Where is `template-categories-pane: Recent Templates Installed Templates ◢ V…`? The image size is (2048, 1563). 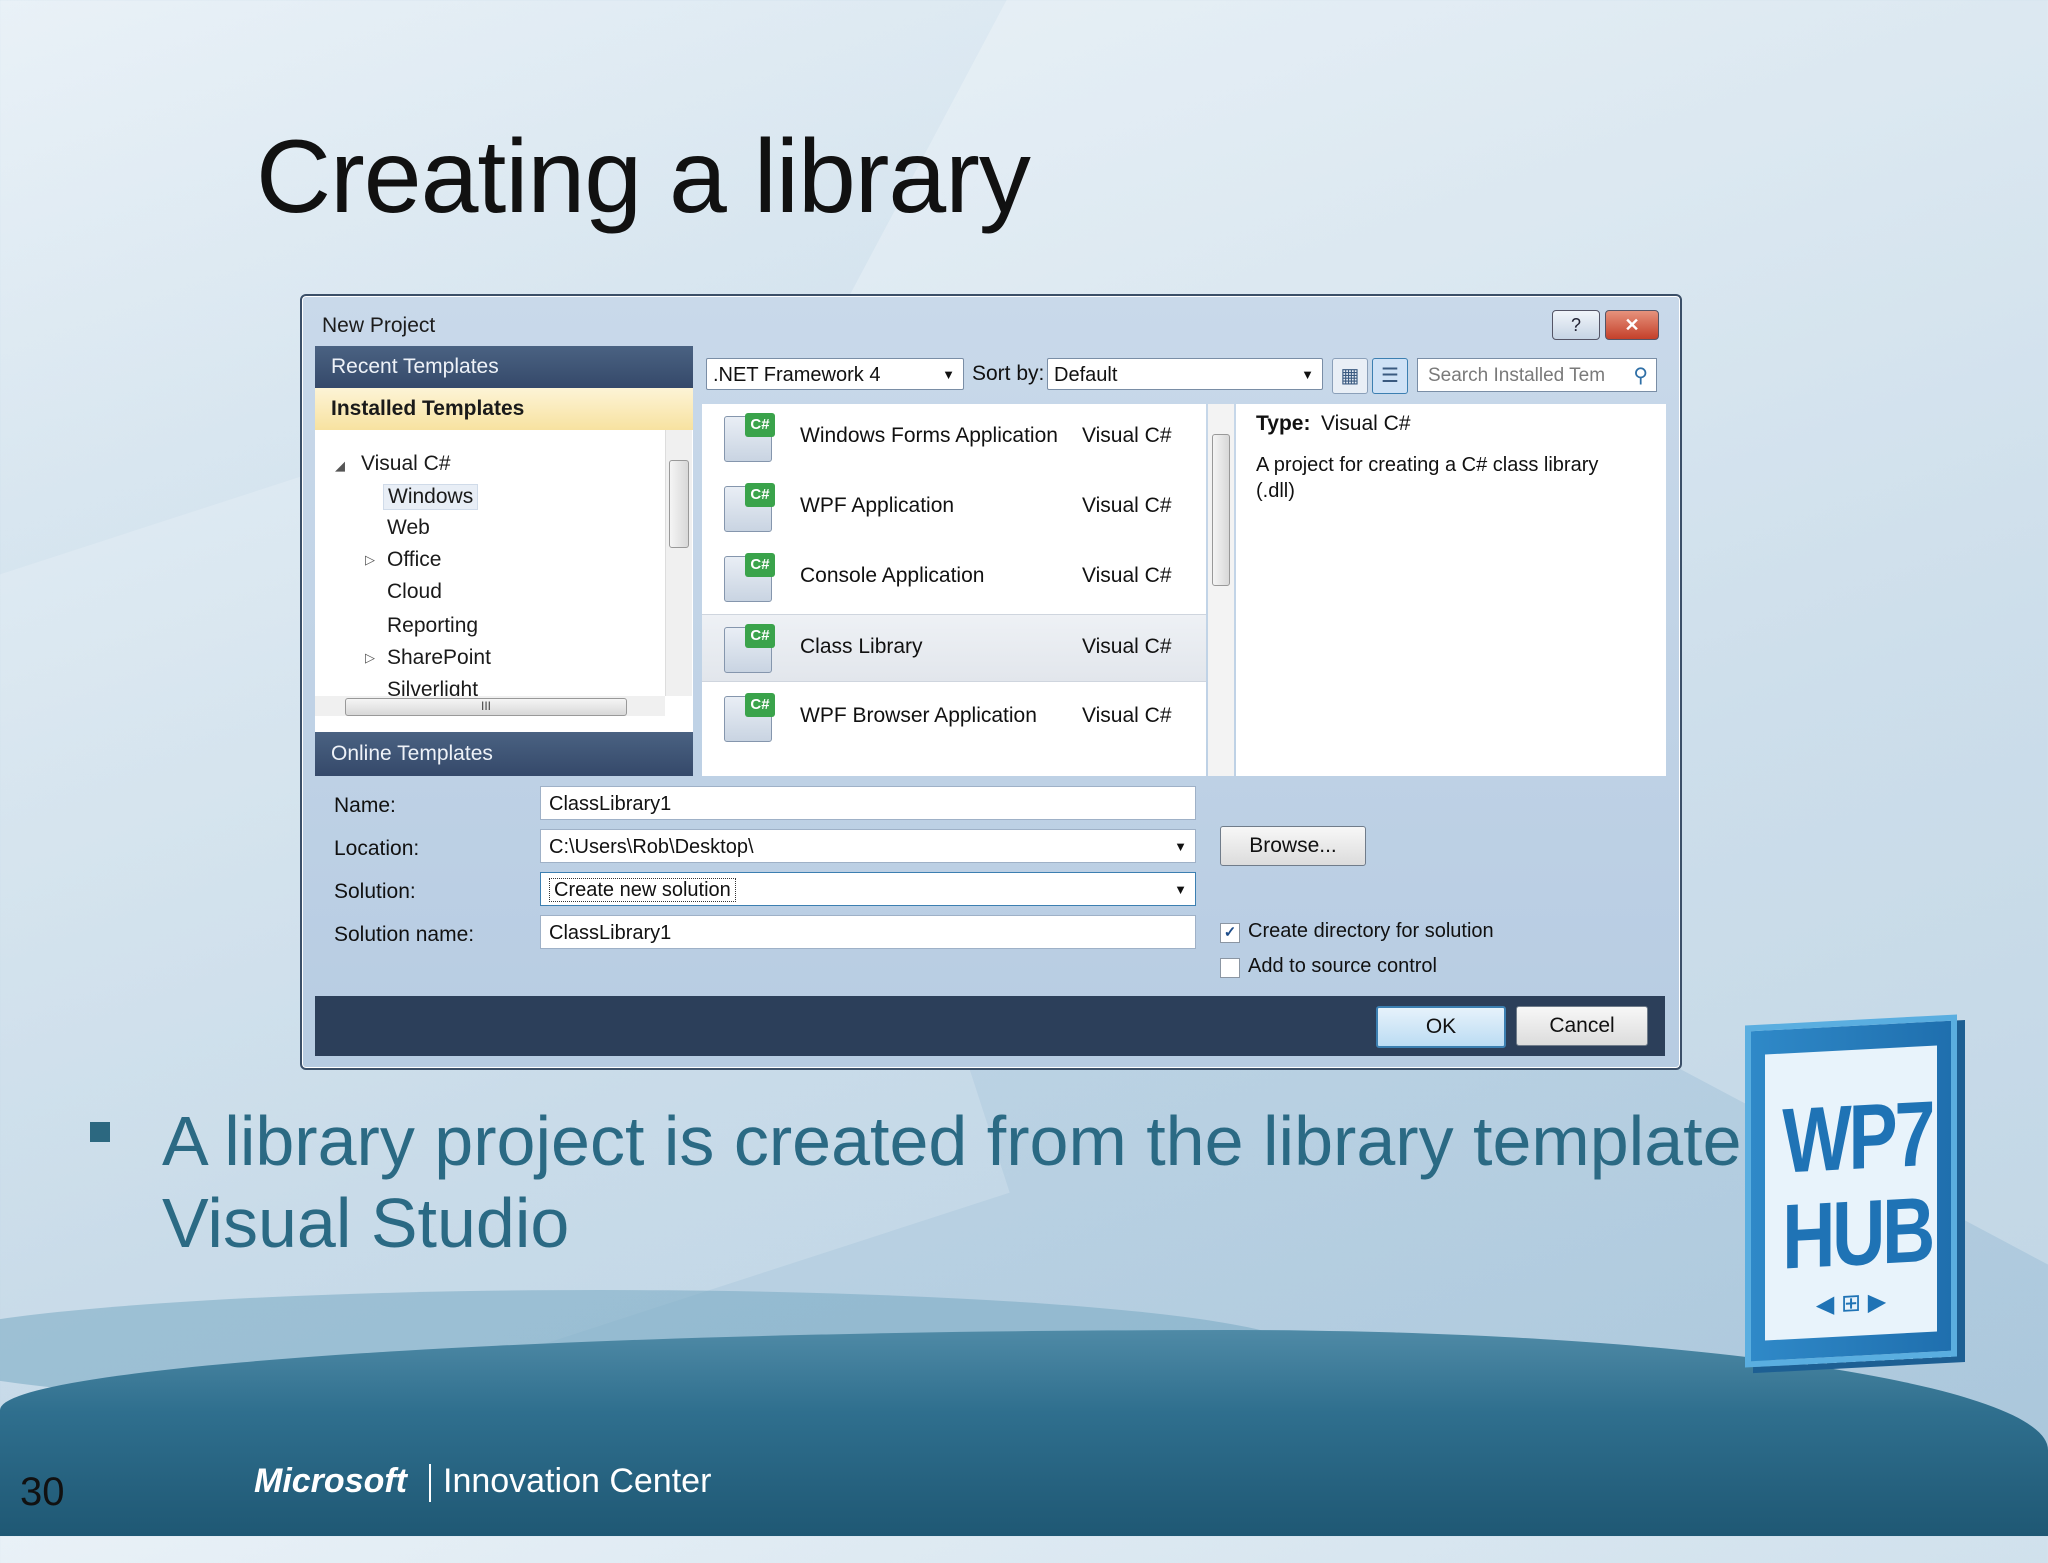 template-categories-pane: Recent Templates Installed Templates ◢ V… is located at coordinates (504, 561).